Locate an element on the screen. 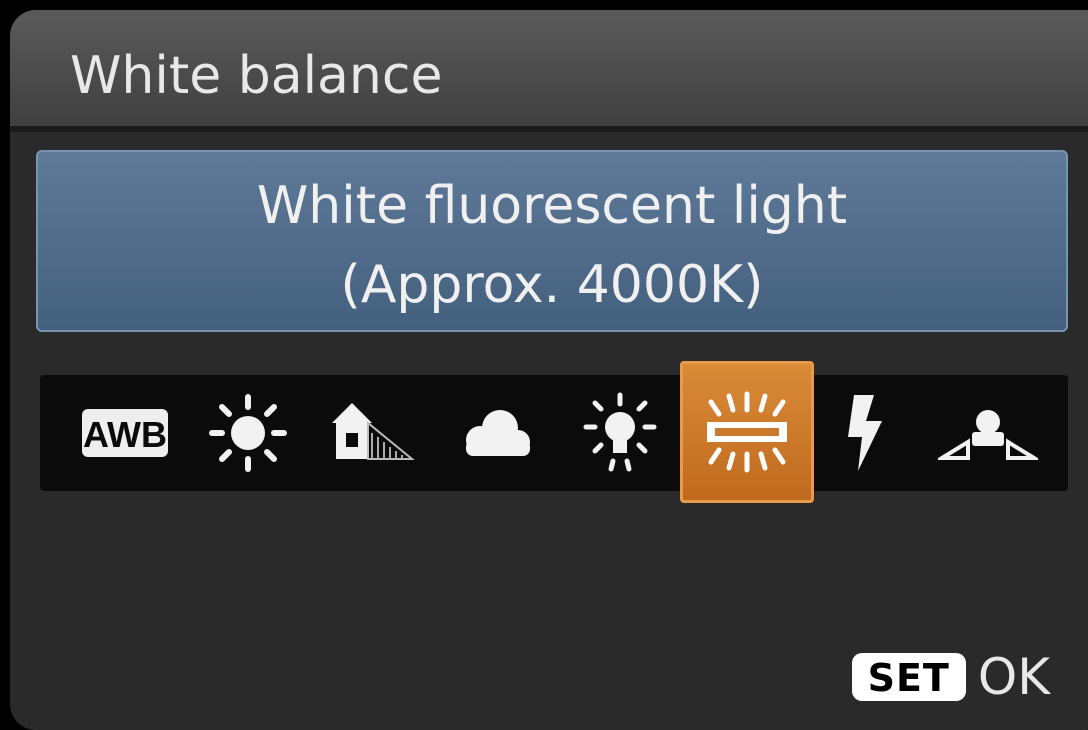 The height and width of the screenshot is (730, 1088). fluorescent-light-icon is located at coordinates (747, 432).